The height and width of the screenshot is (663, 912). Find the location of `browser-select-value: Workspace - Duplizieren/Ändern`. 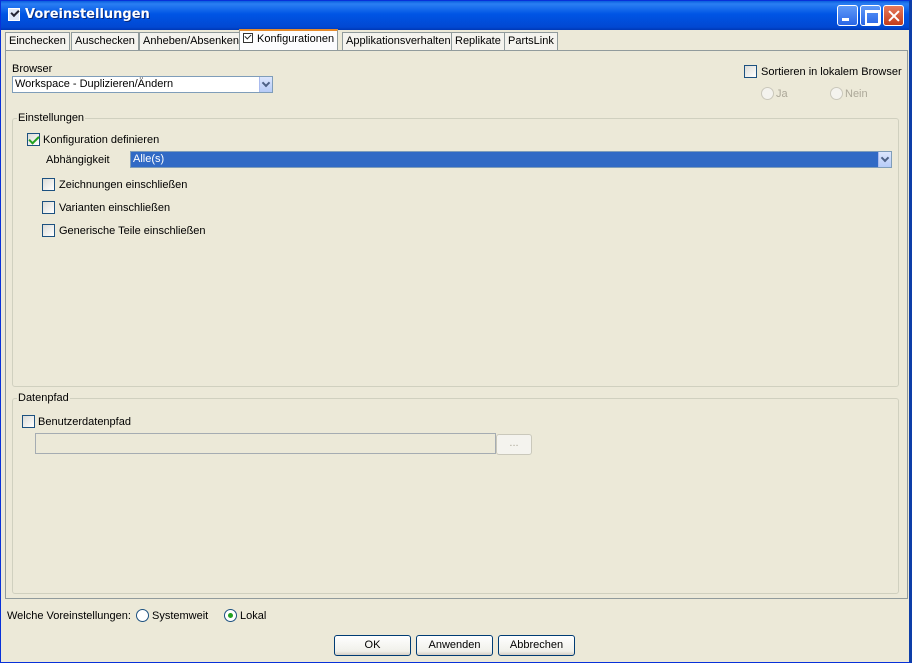

browser-select-value: Workspace - Duplizieren/Ändern is located at coordinates (94, 84).